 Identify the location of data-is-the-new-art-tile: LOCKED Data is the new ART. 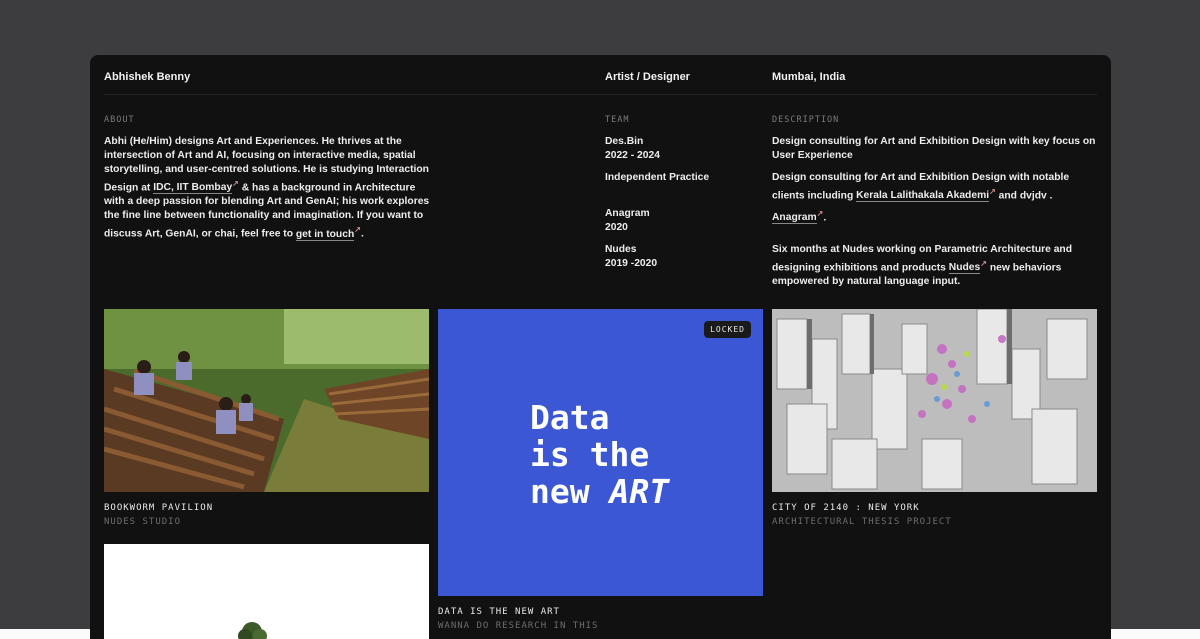
(600, 452).